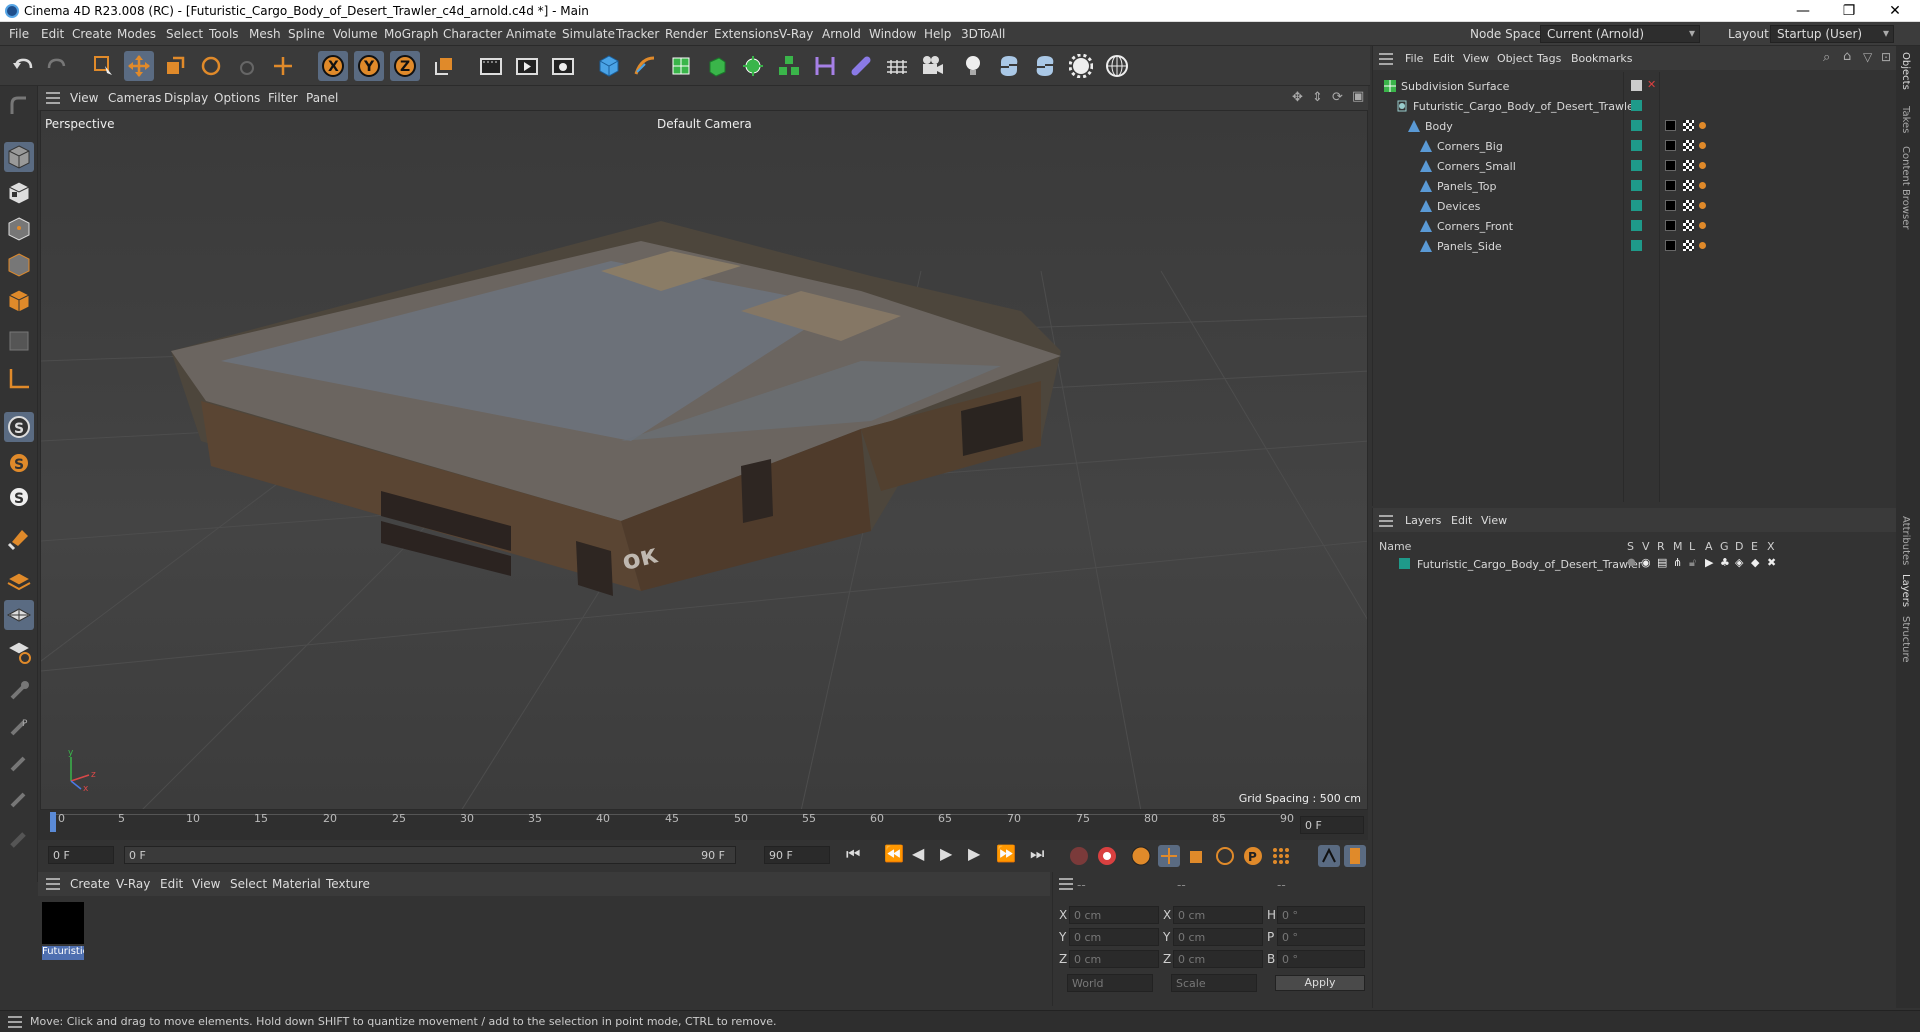 The image size is (1920, 1032). I want to click on camera-icon, so click(933, 66).